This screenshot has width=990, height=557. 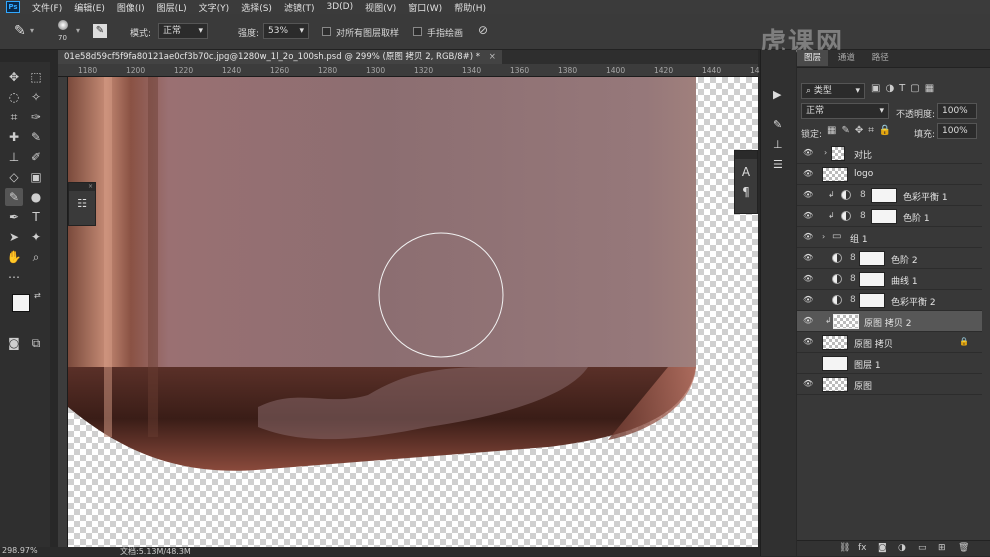 I want to click on move-tool-icon: ✥, so click(x=14, y=77).